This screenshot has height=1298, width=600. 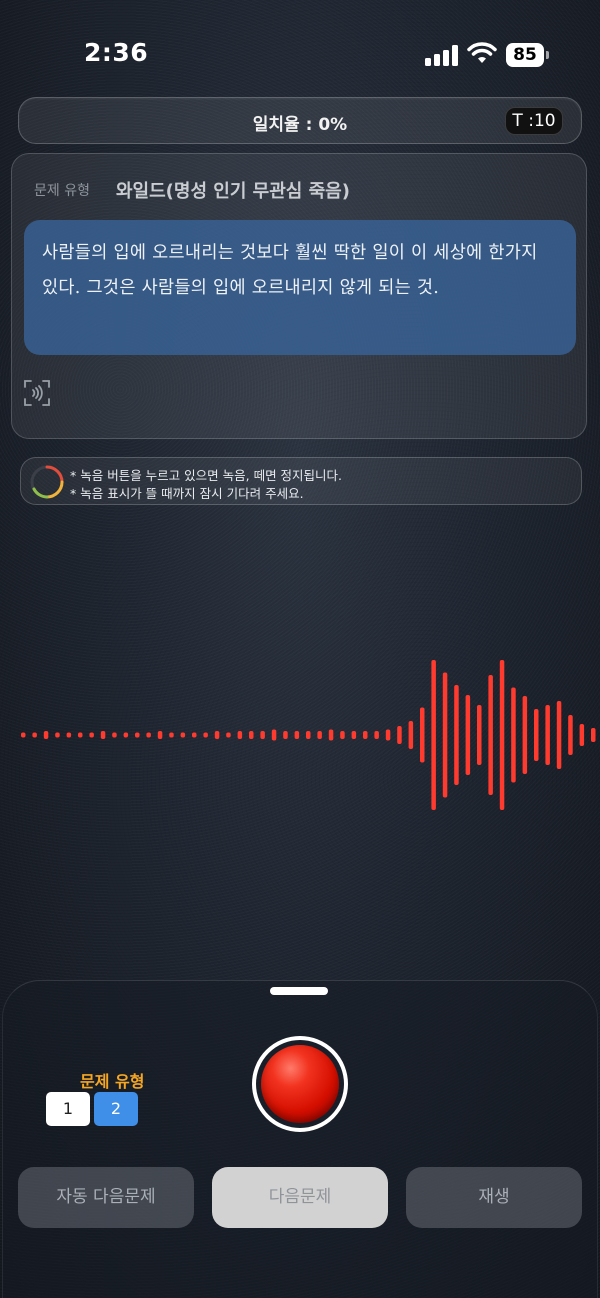 I want to click on wifi-icon, so click(x=482, y=52).